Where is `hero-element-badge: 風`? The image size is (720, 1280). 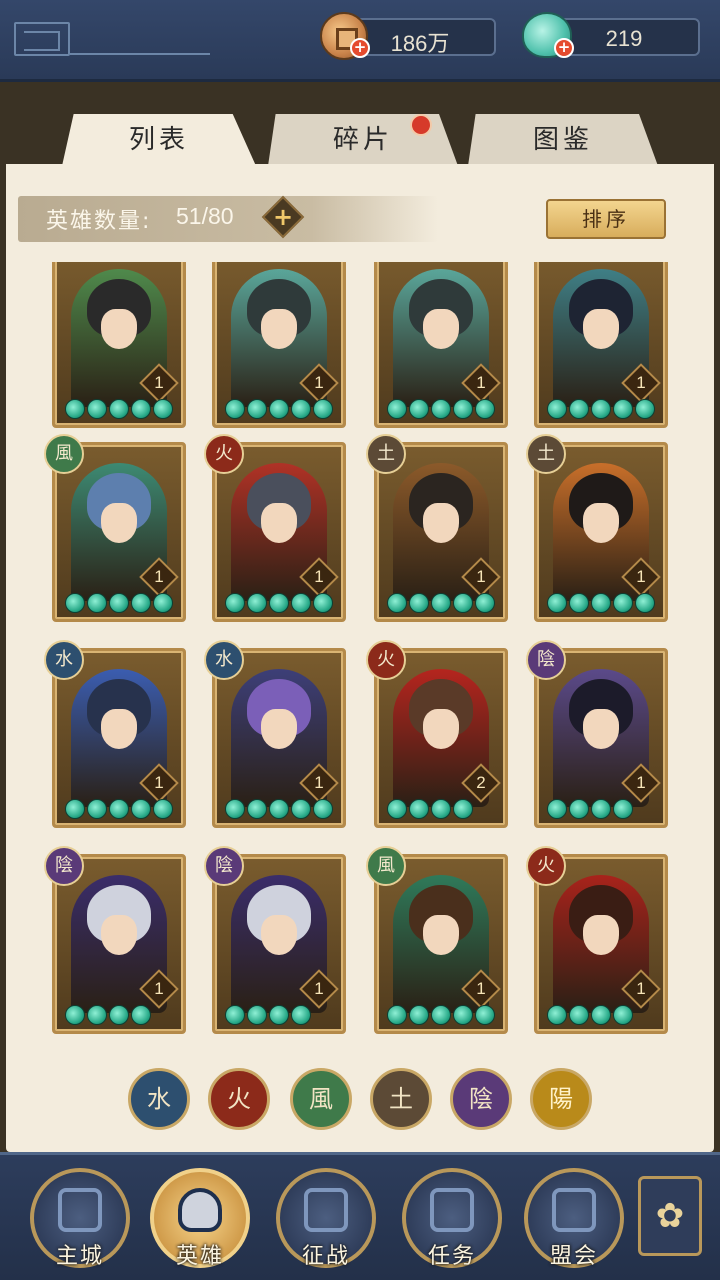 hero-element-badge: 風 is located at coordinates (386, 866).